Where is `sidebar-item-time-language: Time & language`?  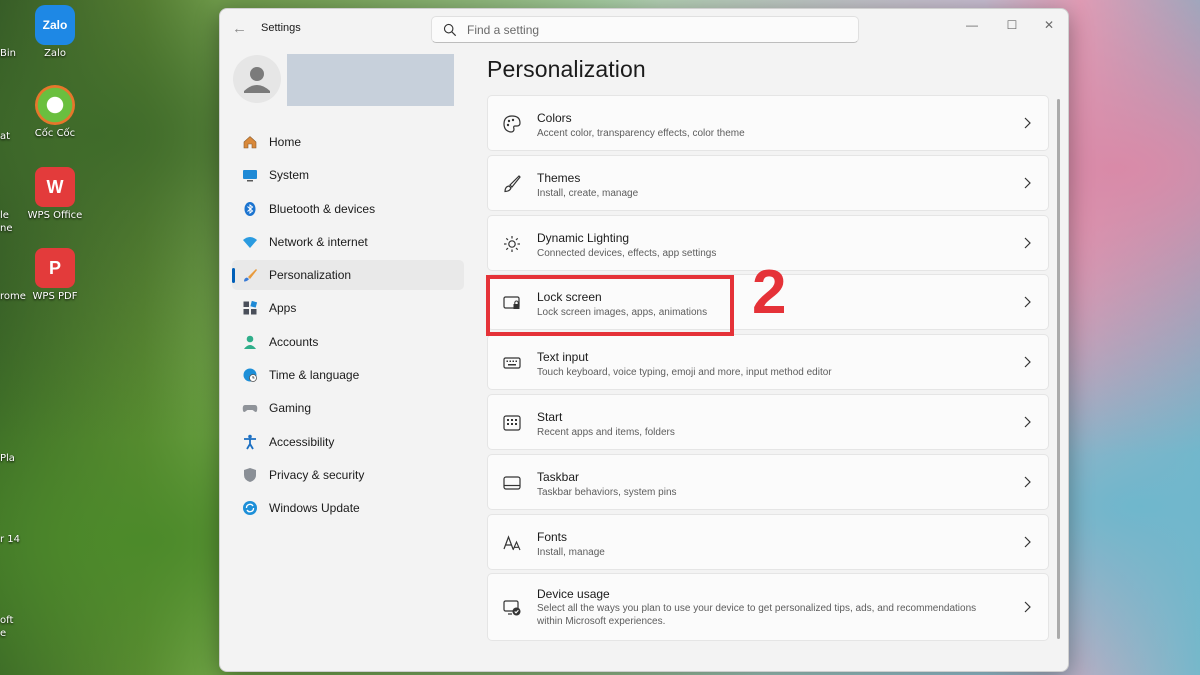 sidebar-item-time-language: Time & language is located at coordinates (348, 375).